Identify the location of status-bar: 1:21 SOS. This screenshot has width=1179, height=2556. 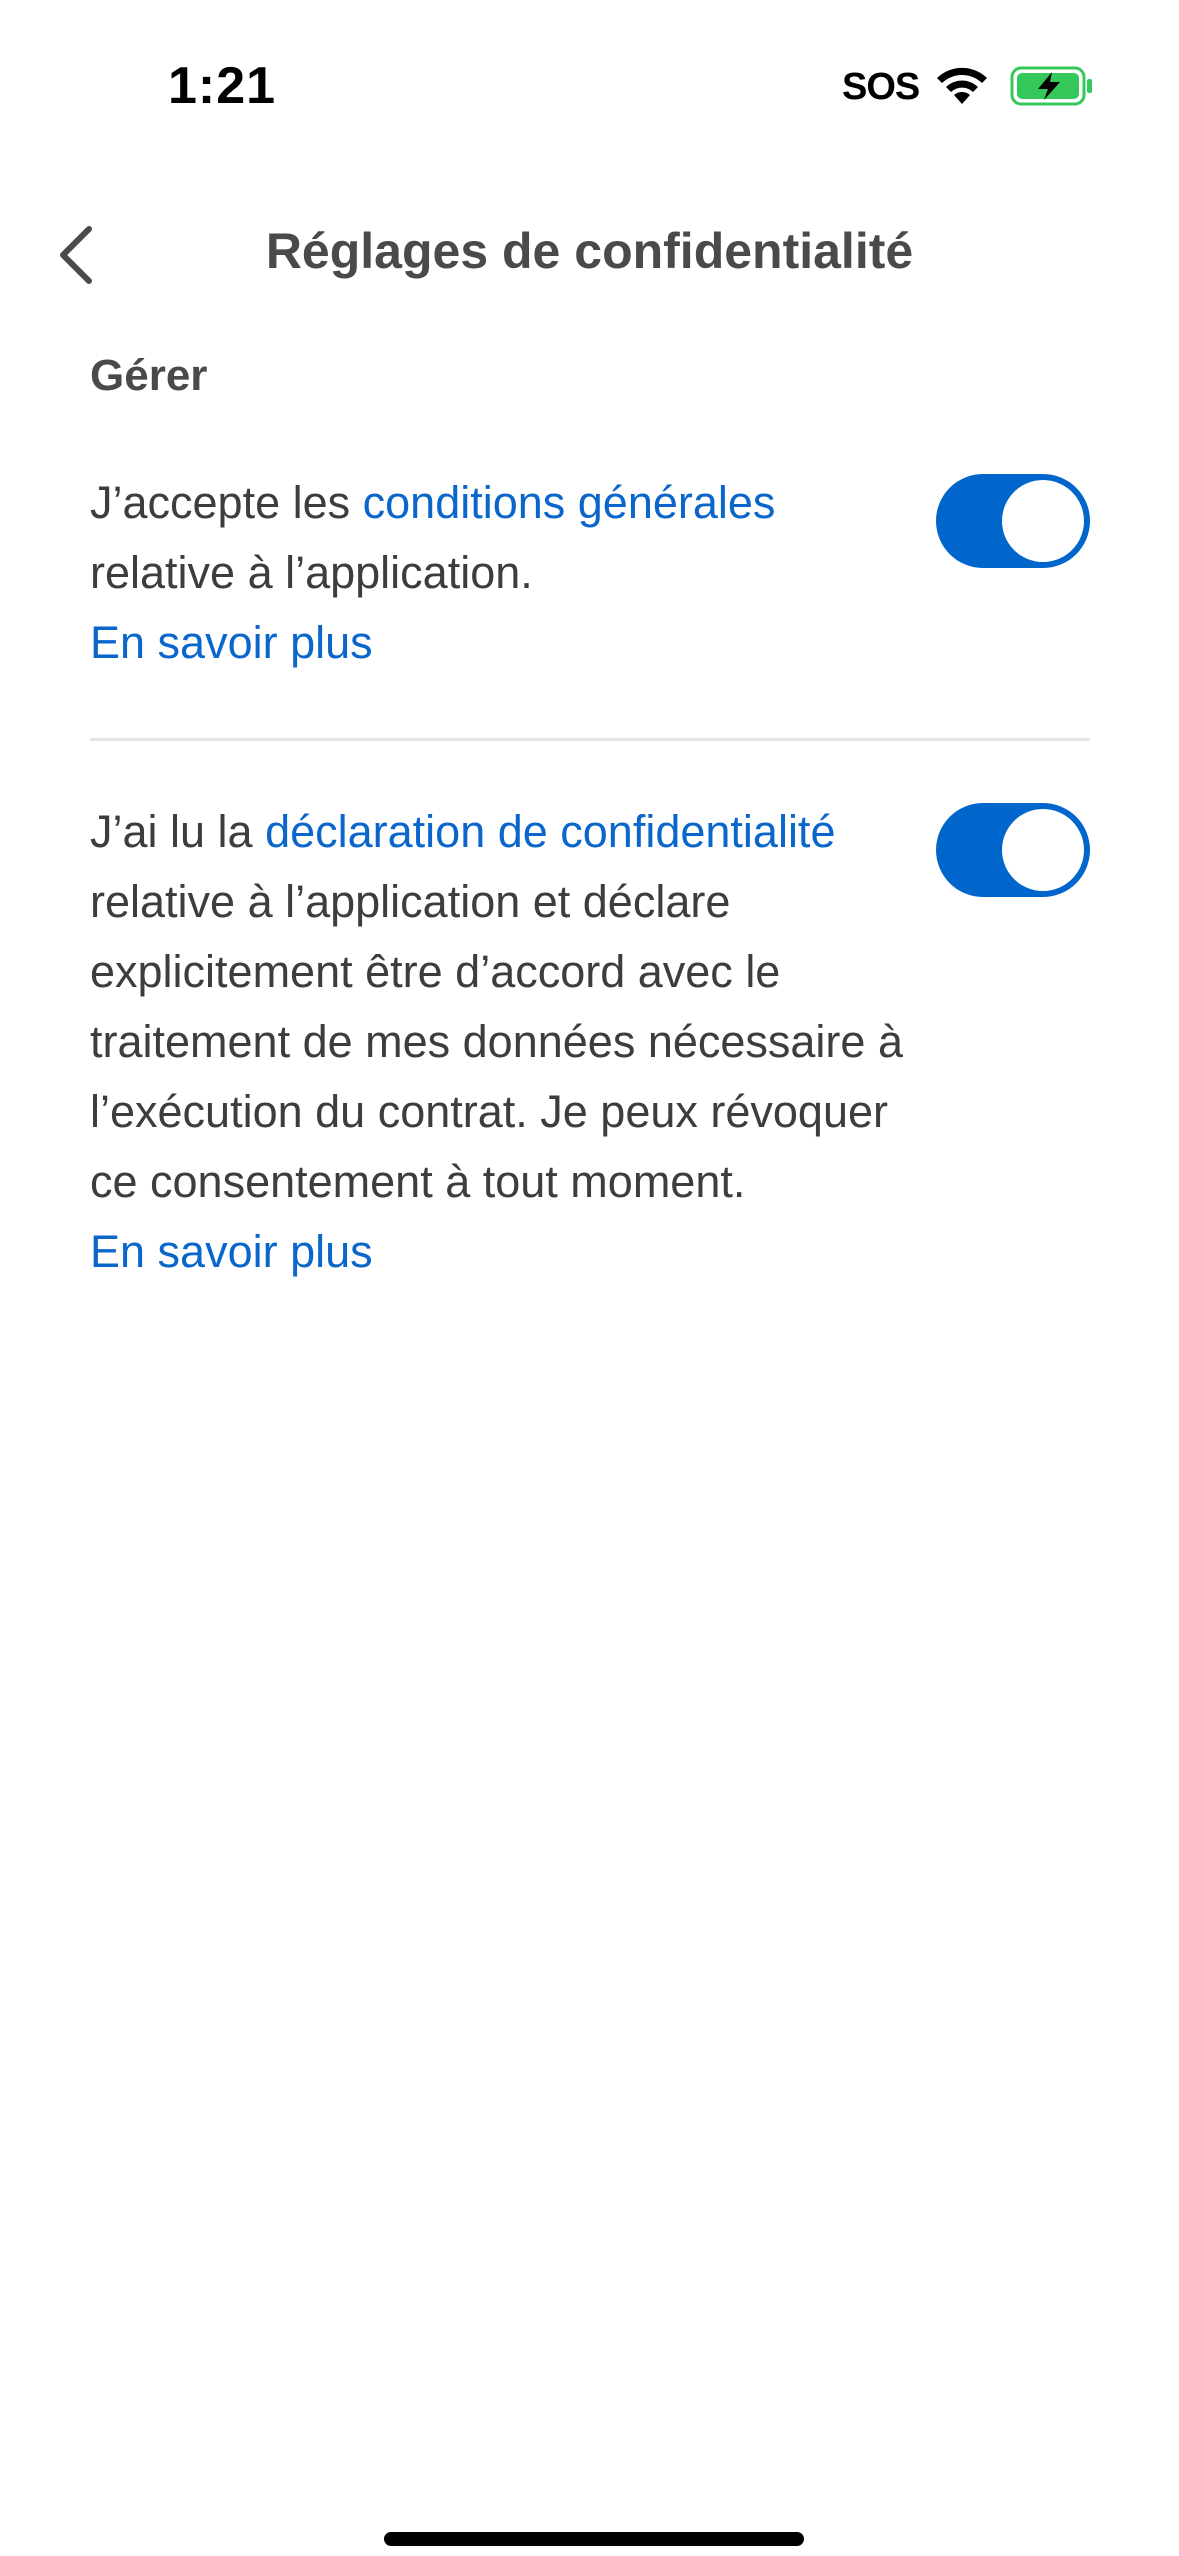
(589, 75).